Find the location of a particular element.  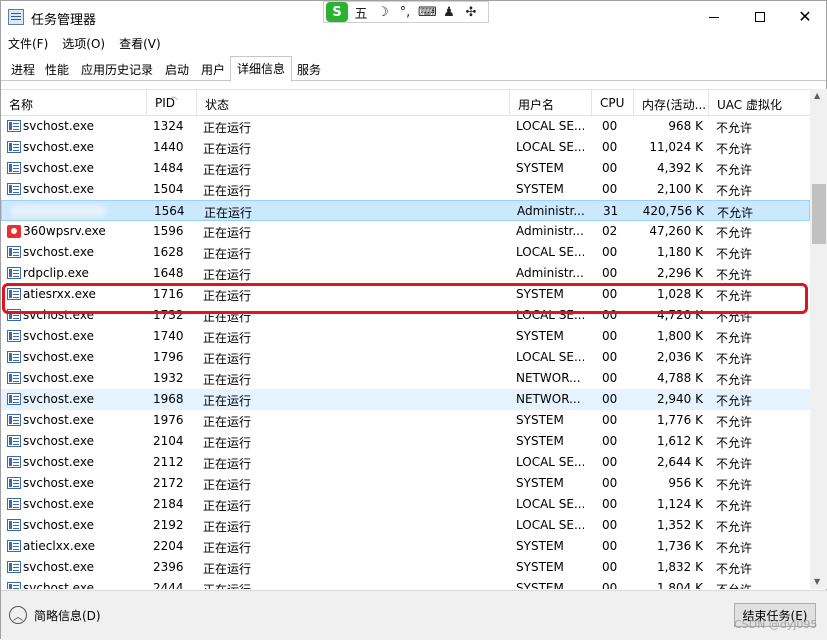

vertical-scrollbar: ▲ ▼ is located at coordinates (818, 339).